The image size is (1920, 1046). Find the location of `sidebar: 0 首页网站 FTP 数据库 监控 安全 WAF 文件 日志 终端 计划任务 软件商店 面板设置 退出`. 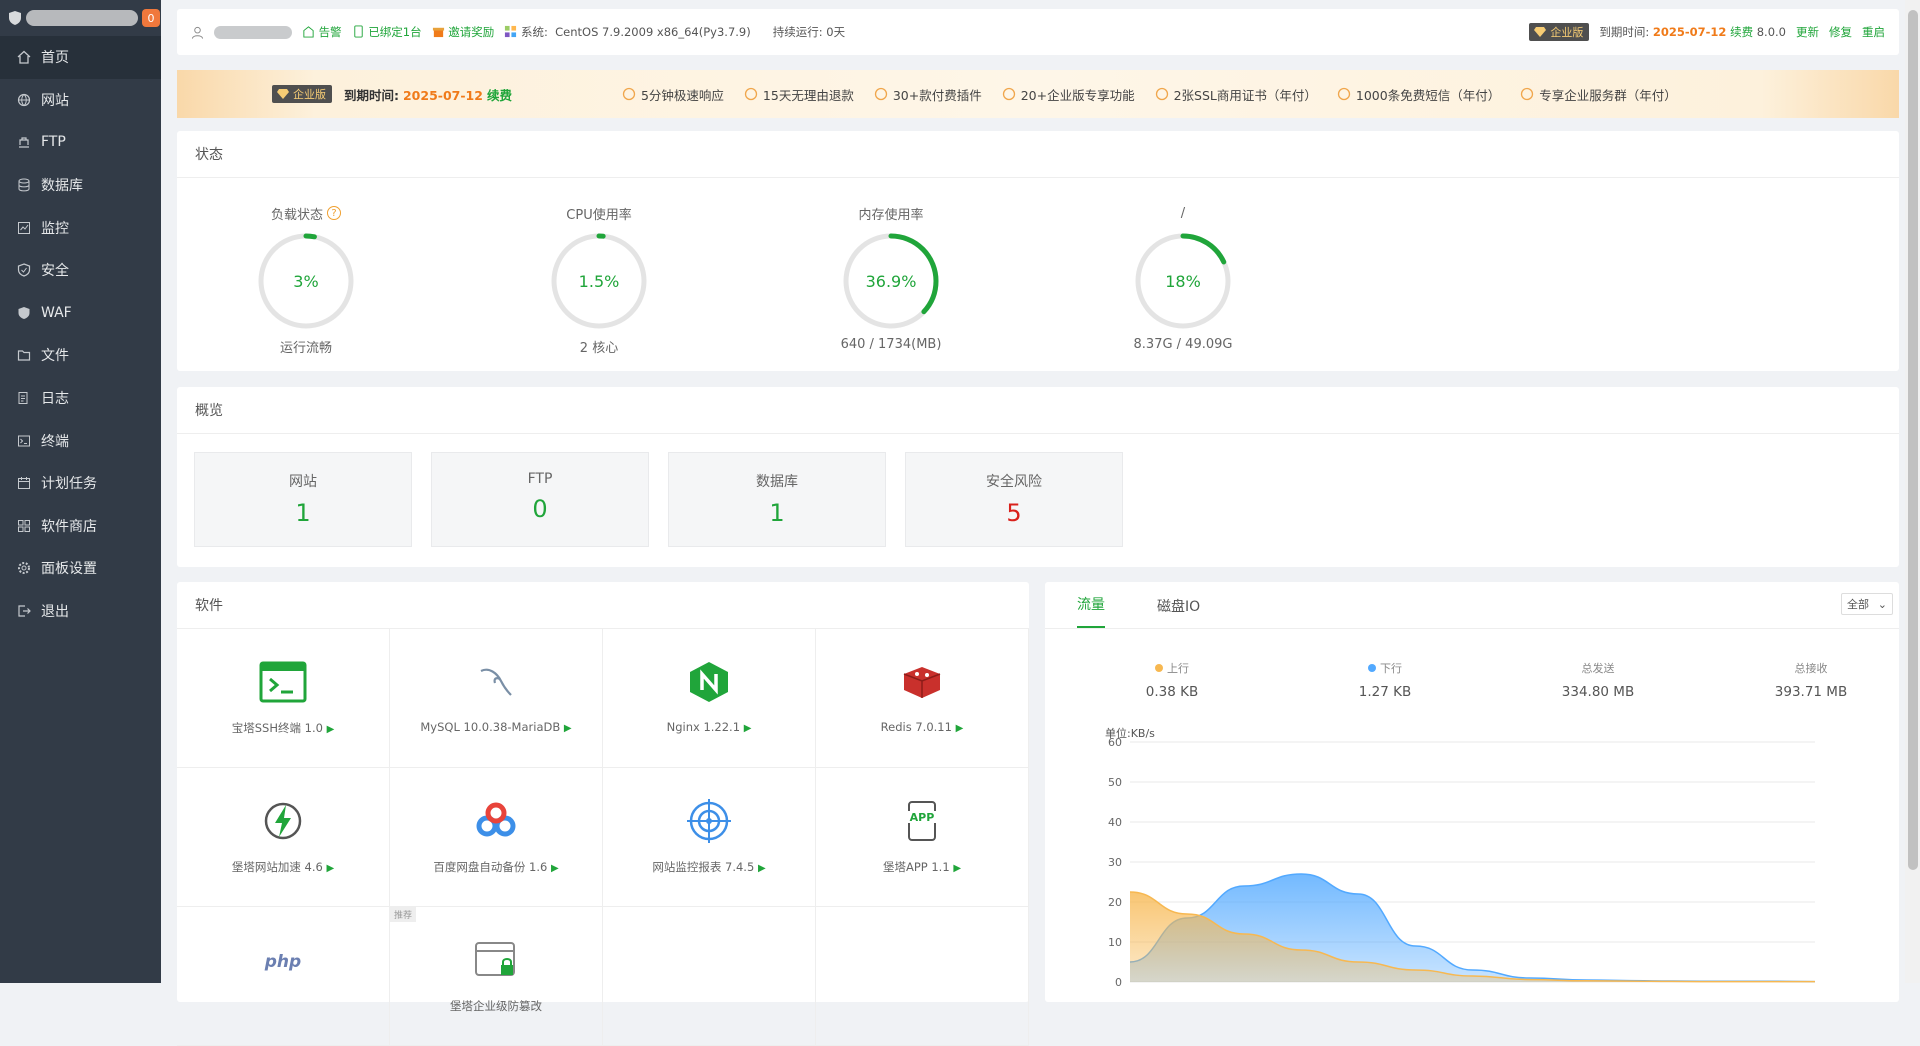

sidebar: 0 首页网站 FTP 数据库 监控 安全 WAF 文件 日志 终端 计划任务 软件商店 面板设置 退出 is located at coordinates (80, 491).